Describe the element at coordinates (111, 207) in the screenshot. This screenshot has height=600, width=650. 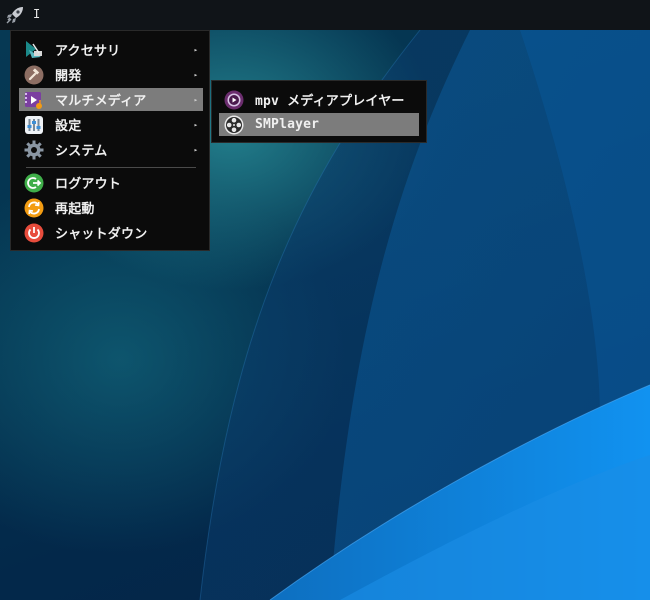
I see `menu-item-restart: 再起動` at that location.